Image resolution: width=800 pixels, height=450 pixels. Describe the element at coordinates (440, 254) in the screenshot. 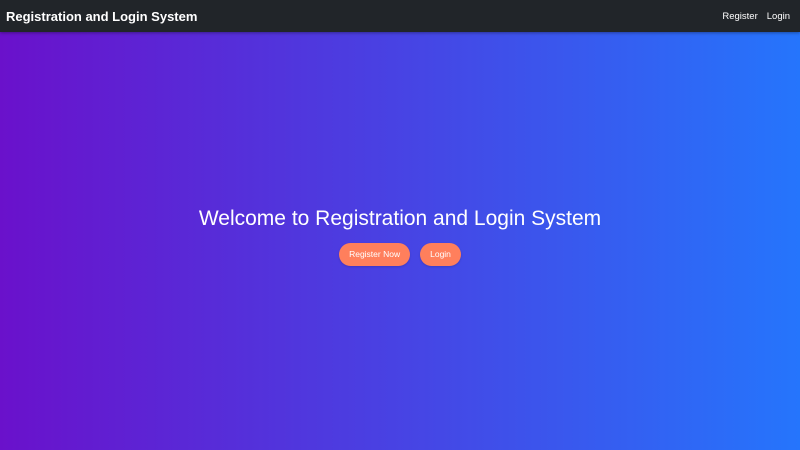

I see `login-button: Login` at that location.